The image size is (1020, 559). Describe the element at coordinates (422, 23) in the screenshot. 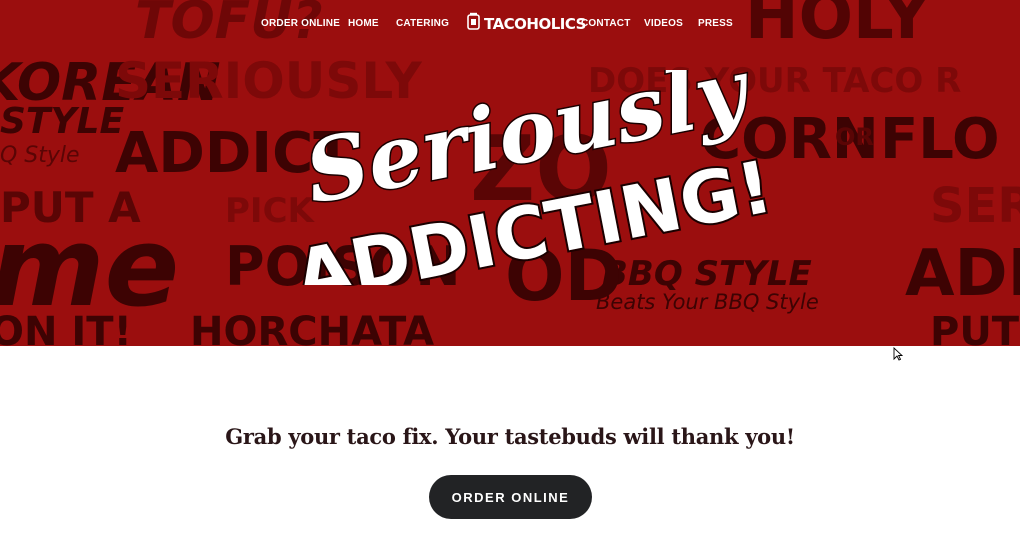

I see `nav-catering: CATERING` at that location.